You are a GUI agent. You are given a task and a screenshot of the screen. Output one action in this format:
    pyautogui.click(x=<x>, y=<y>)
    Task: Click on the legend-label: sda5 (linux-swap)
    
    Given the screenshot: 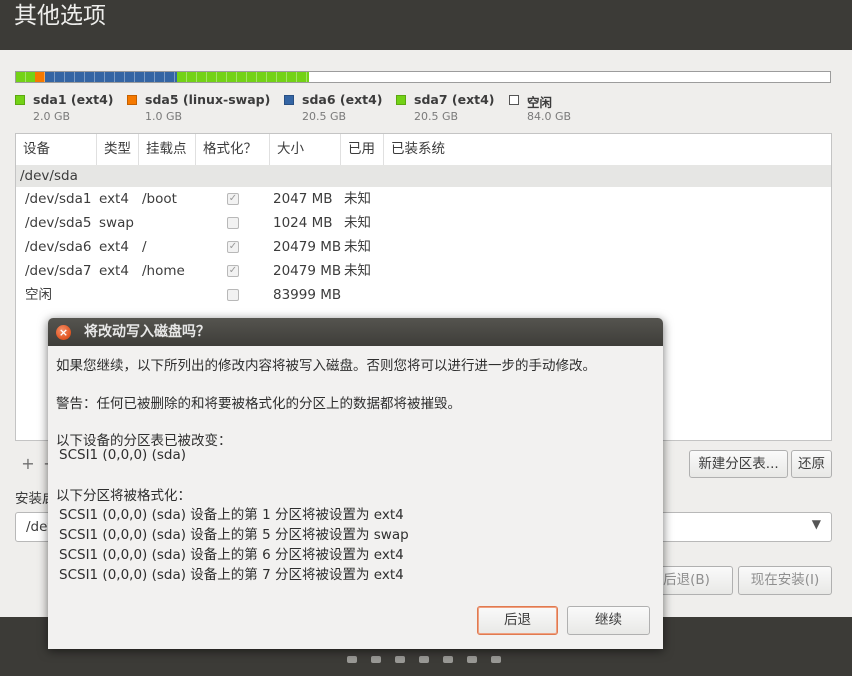 What is the action you would take?
    pyautogui.click(x=208, y=99)
    